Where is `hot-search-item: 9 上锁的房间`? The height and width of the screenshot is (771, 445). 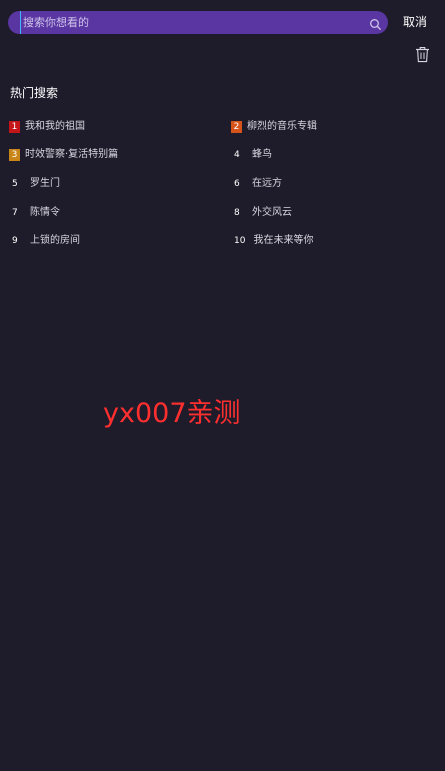 hot-search-item: 9 上锁的房间 is located at coordinates (46, 241).